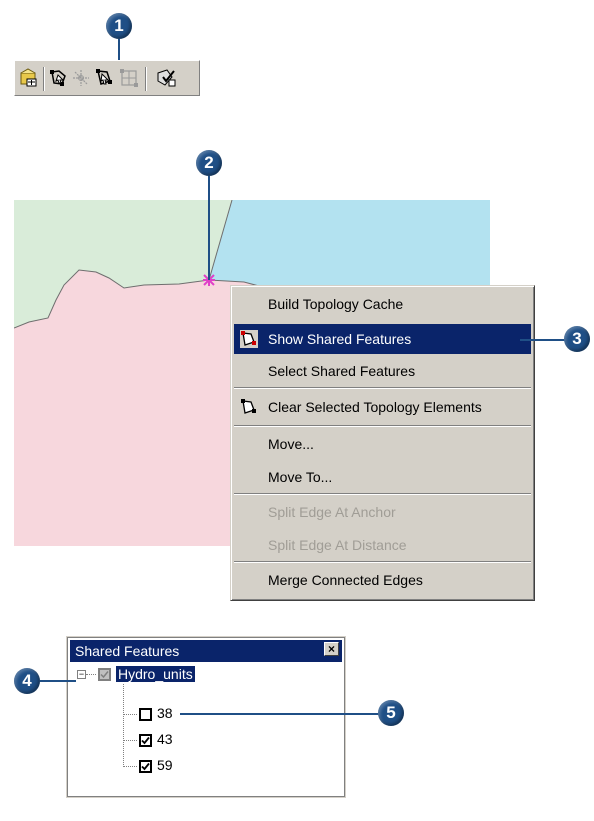  I want to click on close-icon: ×, so click(331, 649).